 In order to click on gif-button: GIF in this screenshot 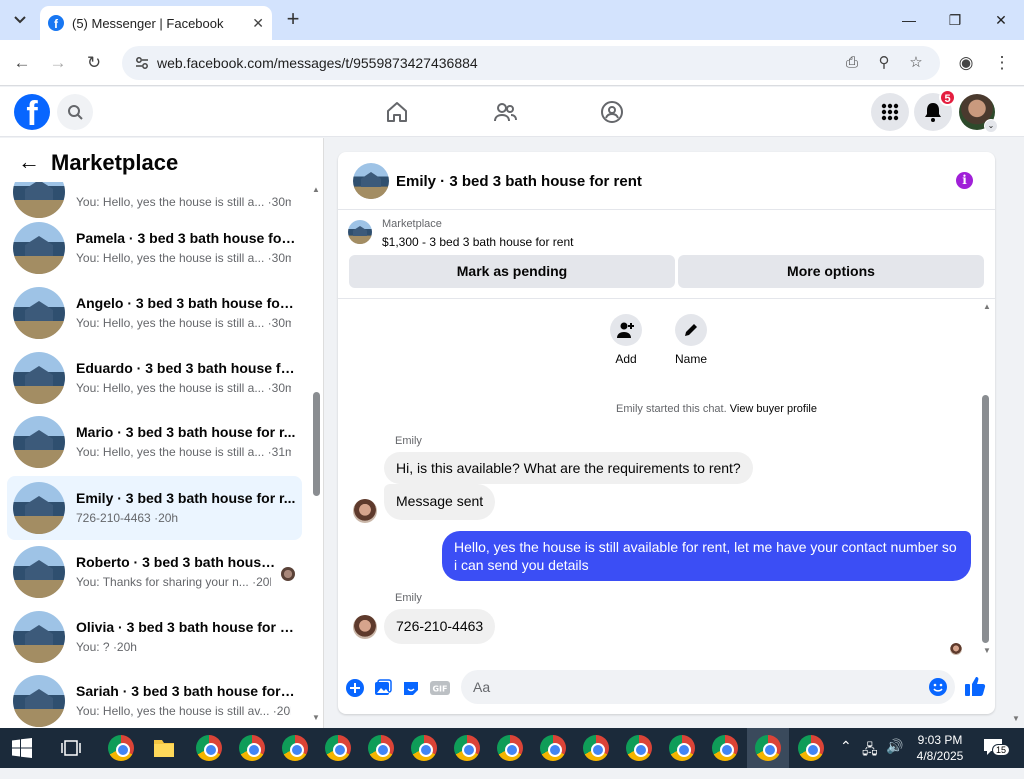, I will do `click(440, 688)`.